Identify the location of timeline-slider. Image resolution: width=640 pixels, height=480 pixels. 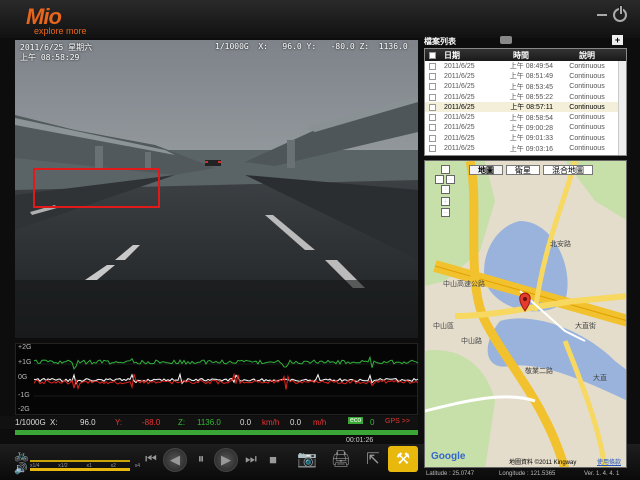
(216, 432).